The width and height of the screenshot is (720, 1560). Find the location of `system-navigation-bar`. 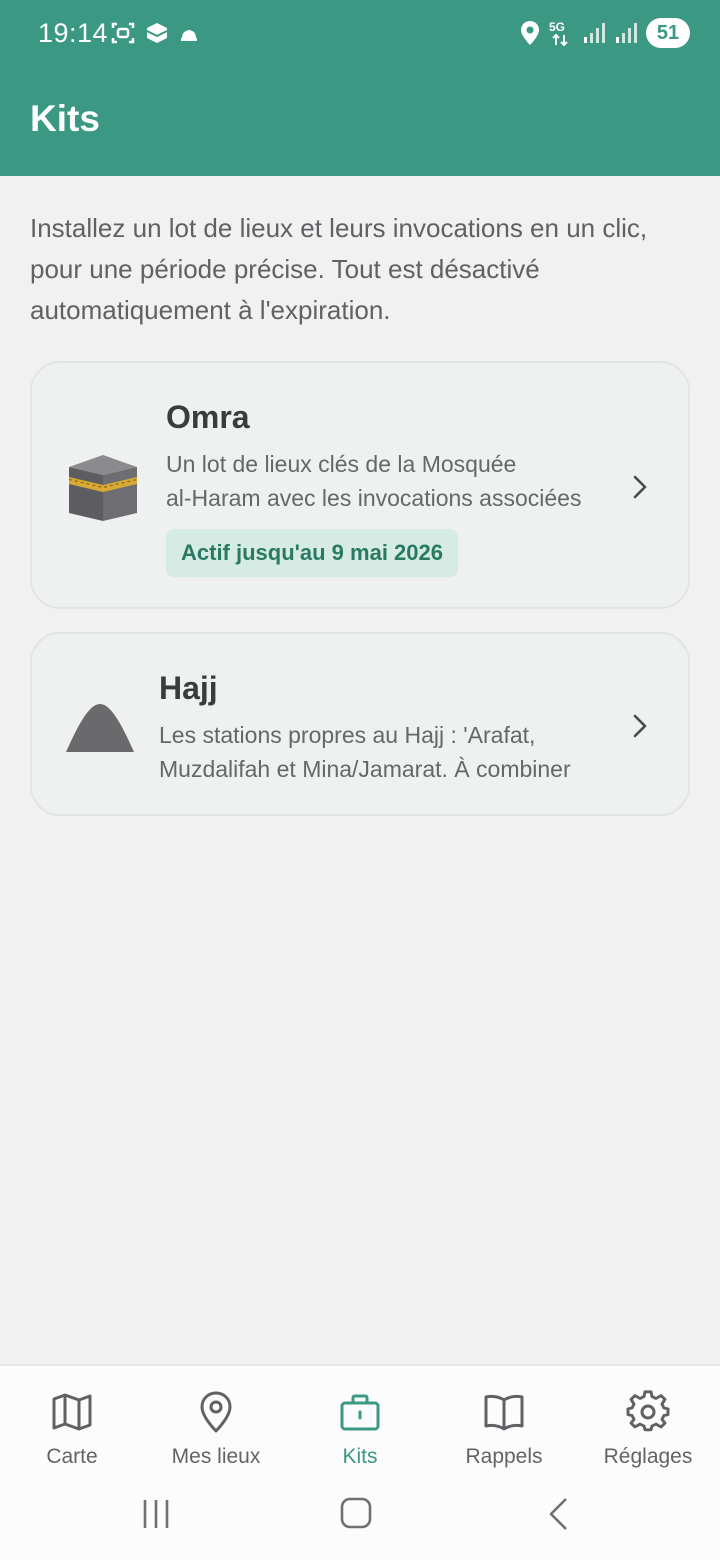

system-navigation-bar is located at coordinates (360, 1515).